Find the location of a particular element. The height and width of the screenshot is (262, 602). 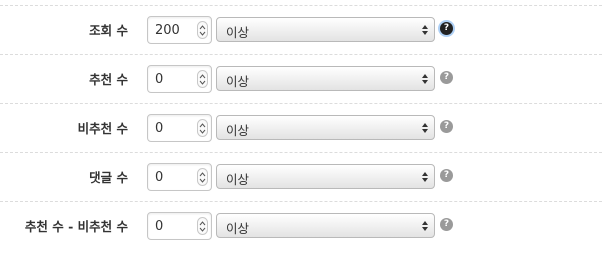

downvote-operator-select: 이상 is located at coordinates (325, 127).